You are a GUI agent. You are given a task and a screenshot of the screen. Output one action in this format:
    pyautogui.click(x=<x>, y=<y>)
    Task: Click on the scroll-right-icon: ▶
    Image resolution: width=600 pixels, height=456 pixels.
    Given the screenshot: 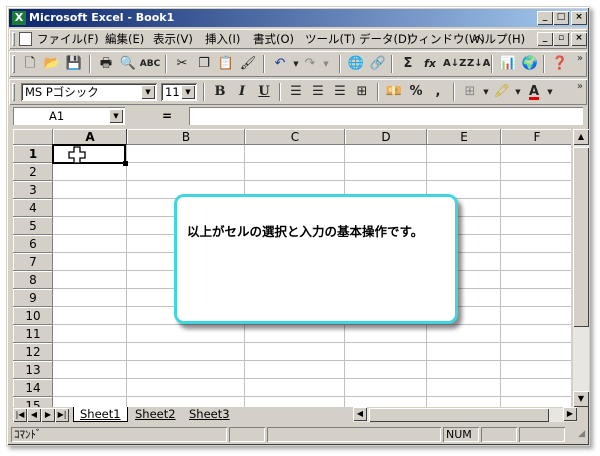 What is the action you would take?
    pyautogui.click(x=570, y=414)
    